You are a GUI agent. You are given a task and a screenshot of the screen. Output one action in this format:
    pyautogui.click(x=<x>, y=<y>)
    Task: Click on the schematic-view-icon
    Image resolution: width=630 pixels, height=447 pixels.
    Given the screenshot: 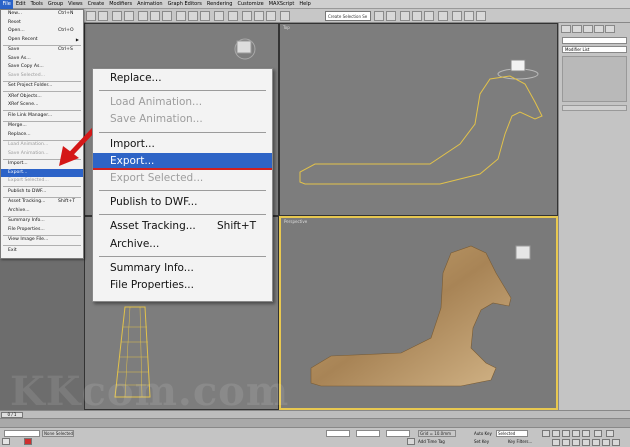 What is the action you would take?
    pyautogui.click(x=429, y=16)
    